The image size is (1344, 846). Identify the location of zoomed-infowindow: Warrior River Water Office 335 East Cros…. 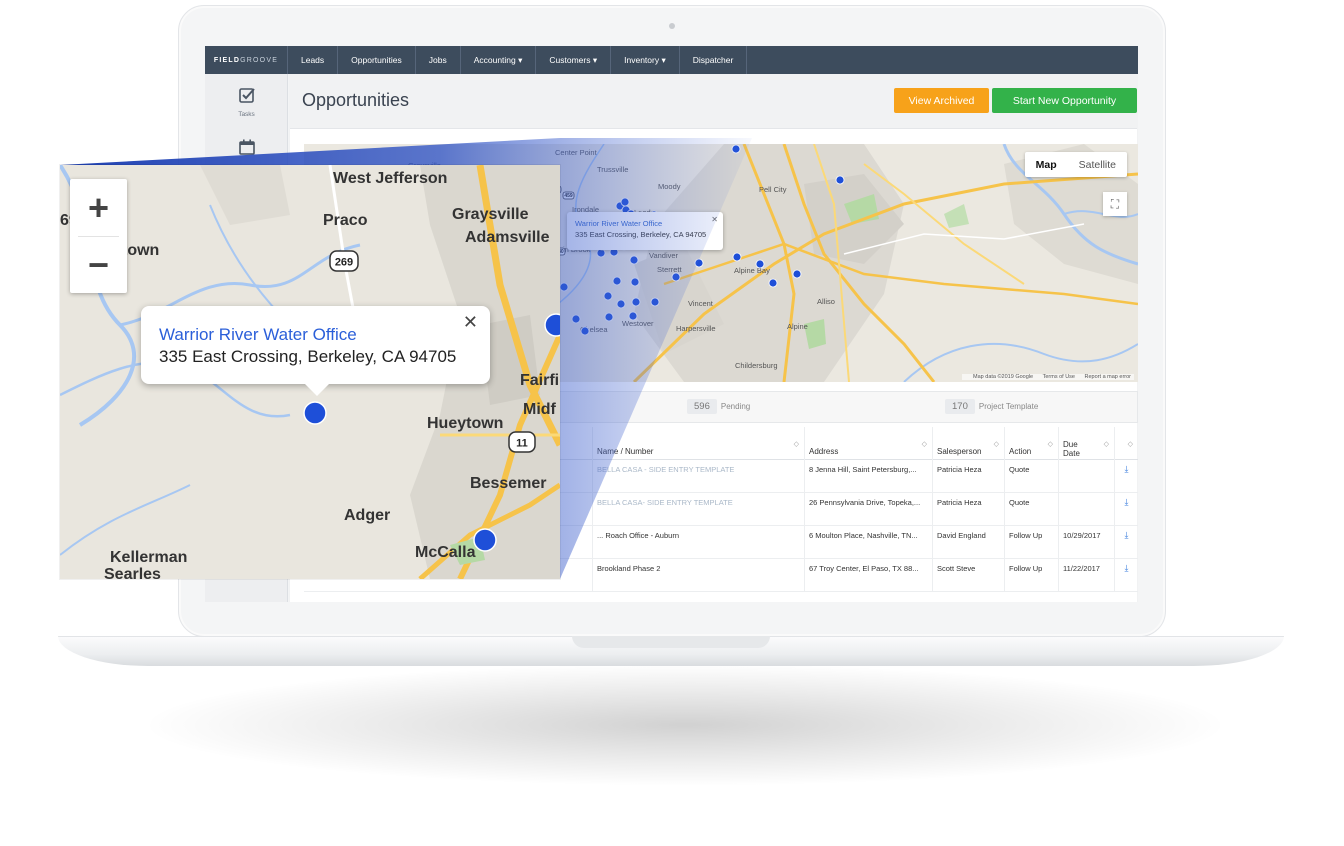
(315, 351).